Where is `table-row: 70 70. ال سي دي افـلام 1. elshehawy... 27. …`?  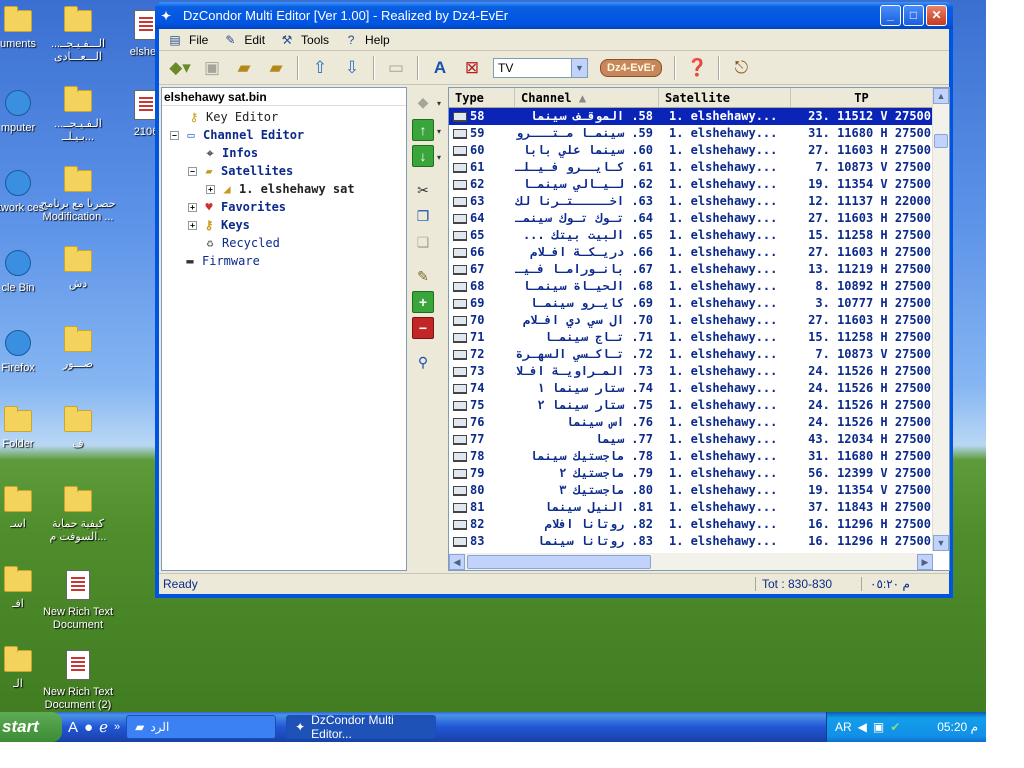 table-row: 70 70. ال سي دي افـلام 1. elshehawy... 27. … is located at coordinates (691, 320).